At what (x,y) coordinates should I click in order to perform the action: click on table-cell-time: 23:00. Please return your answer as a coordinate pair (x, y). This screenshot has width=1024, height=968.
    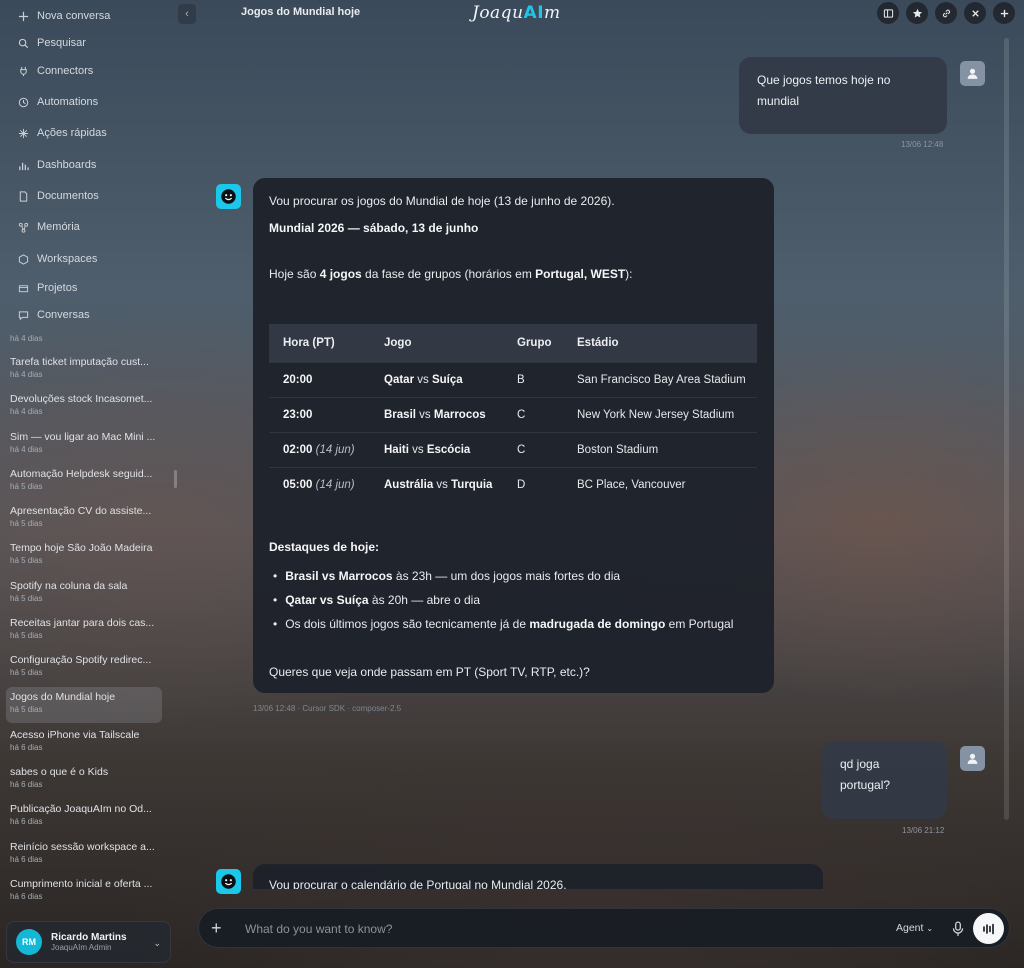
    Looking at the image, I should click on (319, 414).